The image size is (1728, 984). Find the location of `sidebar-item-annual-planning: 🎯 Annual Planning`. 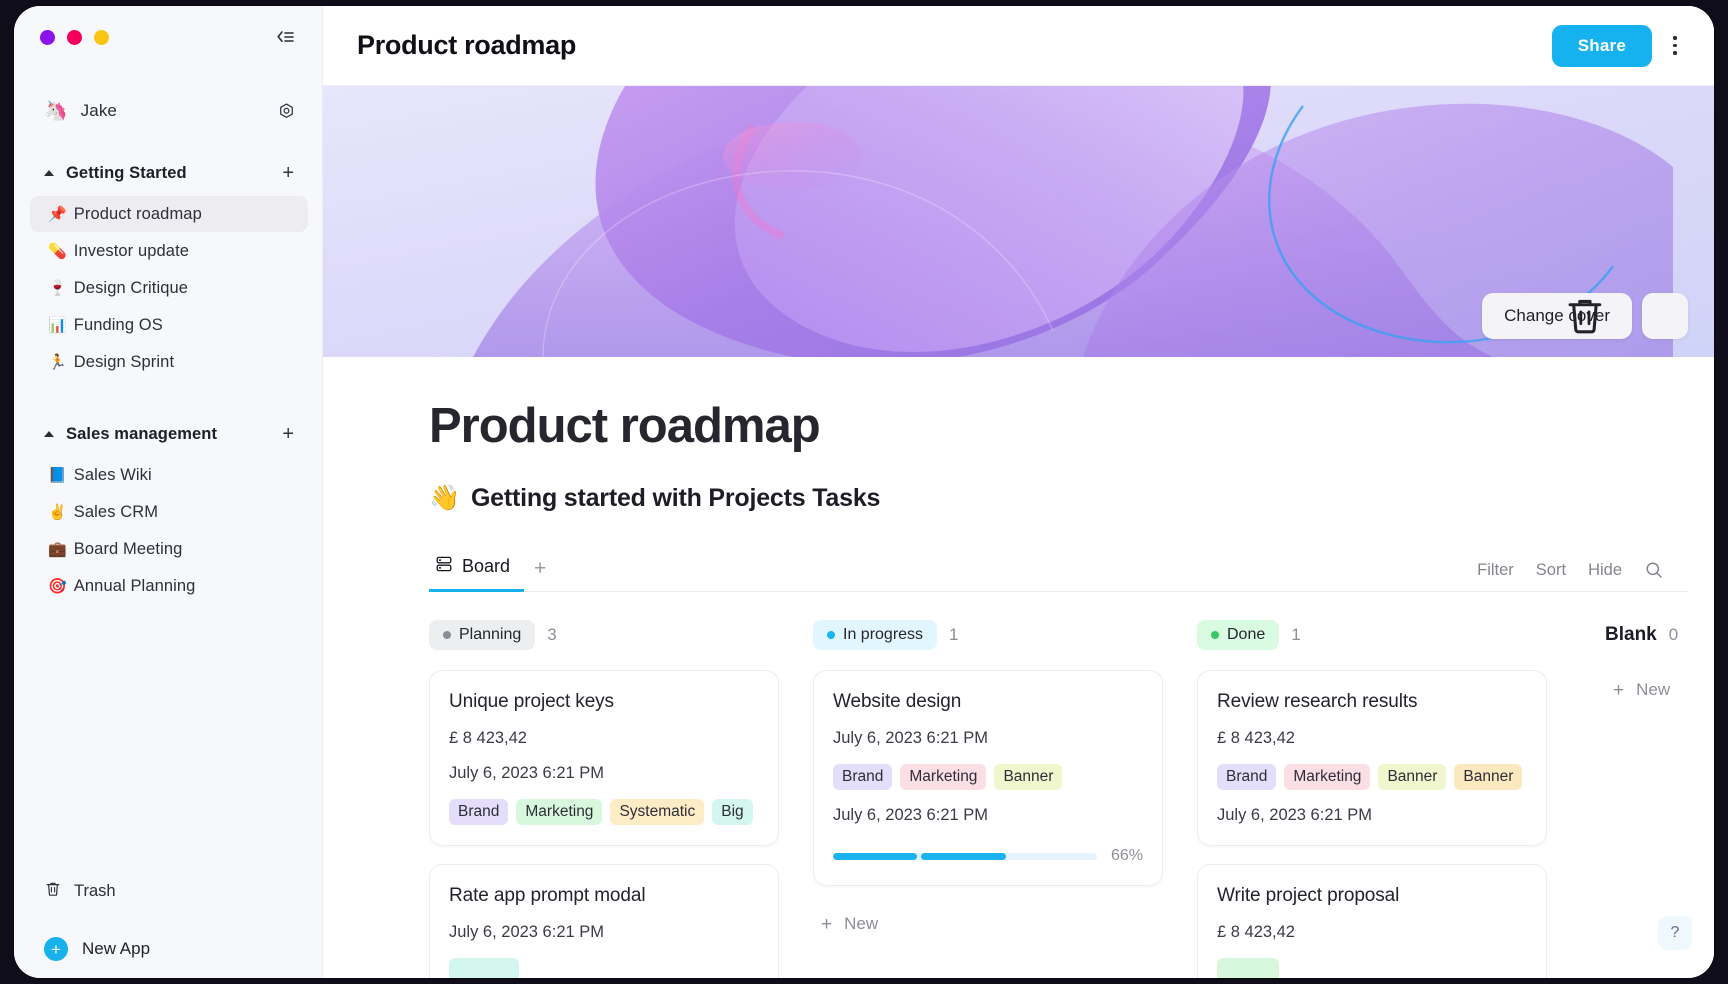

sidebar-item-annual-planning: 🎯 Annual Planning is located at coordinates (169, 586).